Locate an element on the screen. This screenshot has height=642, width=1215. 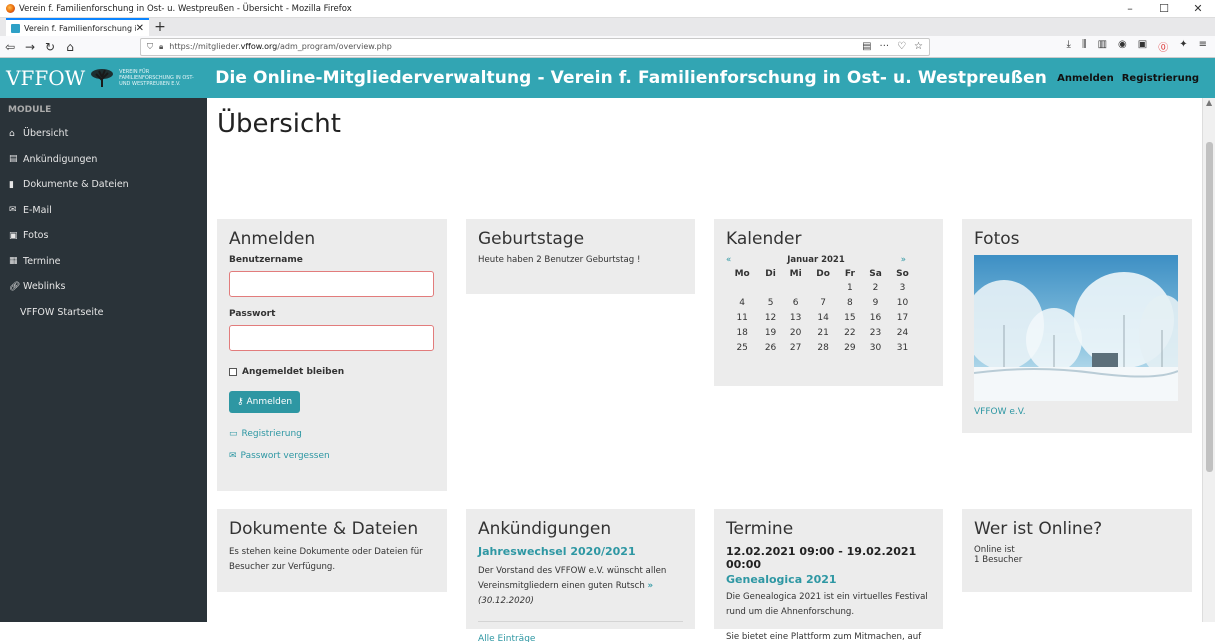
register-link: ▭ Registrierung is located at coordinates (332, 434).